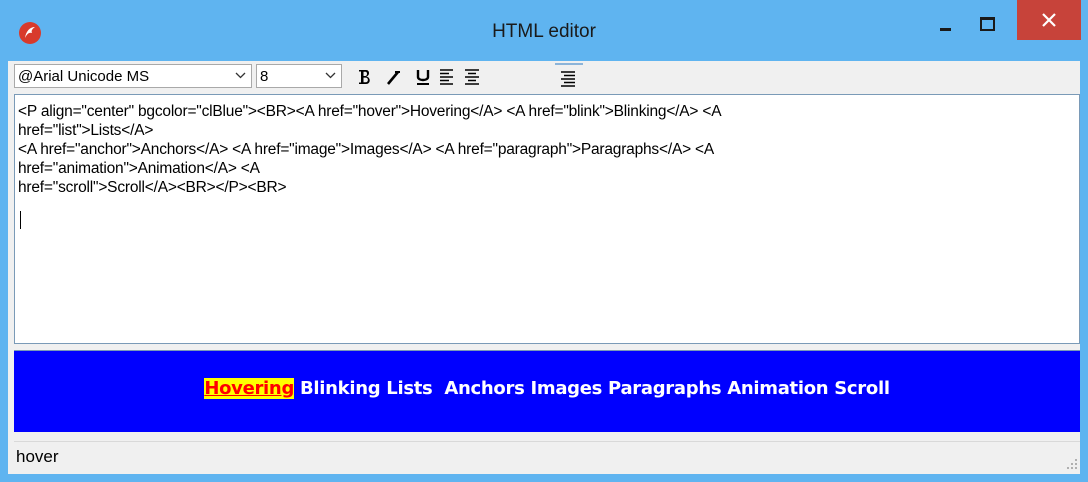 The height and width of the screenshot is (482, 1088). What do you see at coordinates (862, 388) in the screenshot?
I see `link-scroll: Scroll` at bounding box center [862, 388].